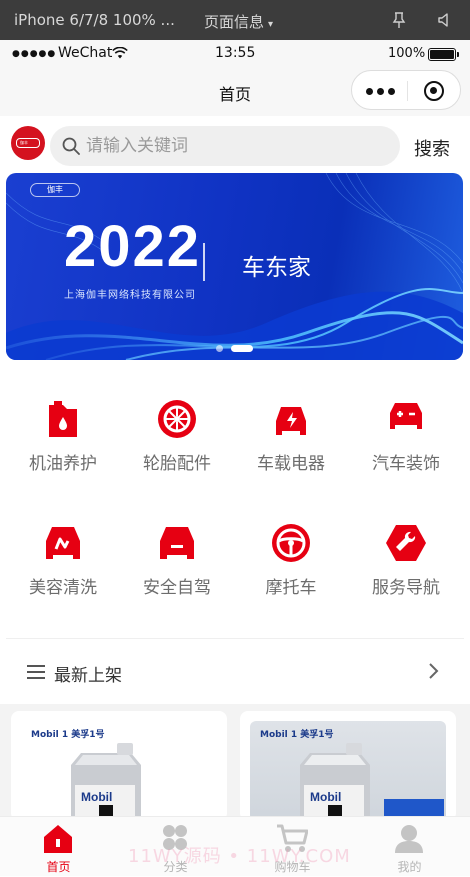 This screenshot has width=470, height=877. Describe the element at coordinates (24, 142) in the screenshot. I see `logo-text: 伽丰` at that location.